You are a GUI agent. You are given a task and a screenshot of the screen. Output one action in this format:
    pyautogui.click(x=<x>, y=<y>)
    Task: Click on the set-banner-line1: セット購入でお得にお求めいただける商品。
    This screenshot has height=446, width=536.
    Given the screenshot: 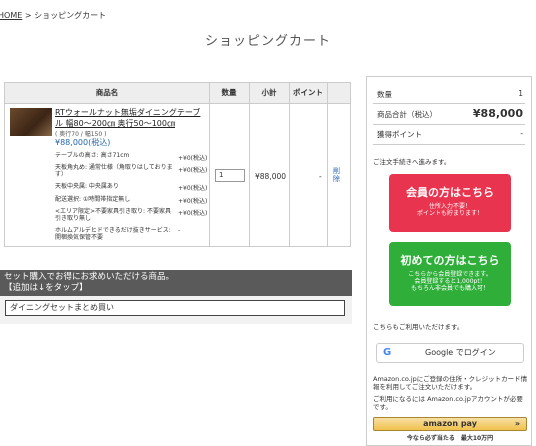 What is the action you would take?
    pyautogui.click(x=89, y=277)
    